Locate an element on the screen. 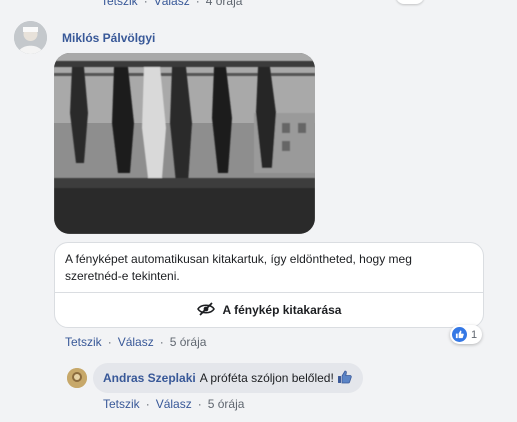  timestamp: 4 órája is located at coordinates (224, 4).